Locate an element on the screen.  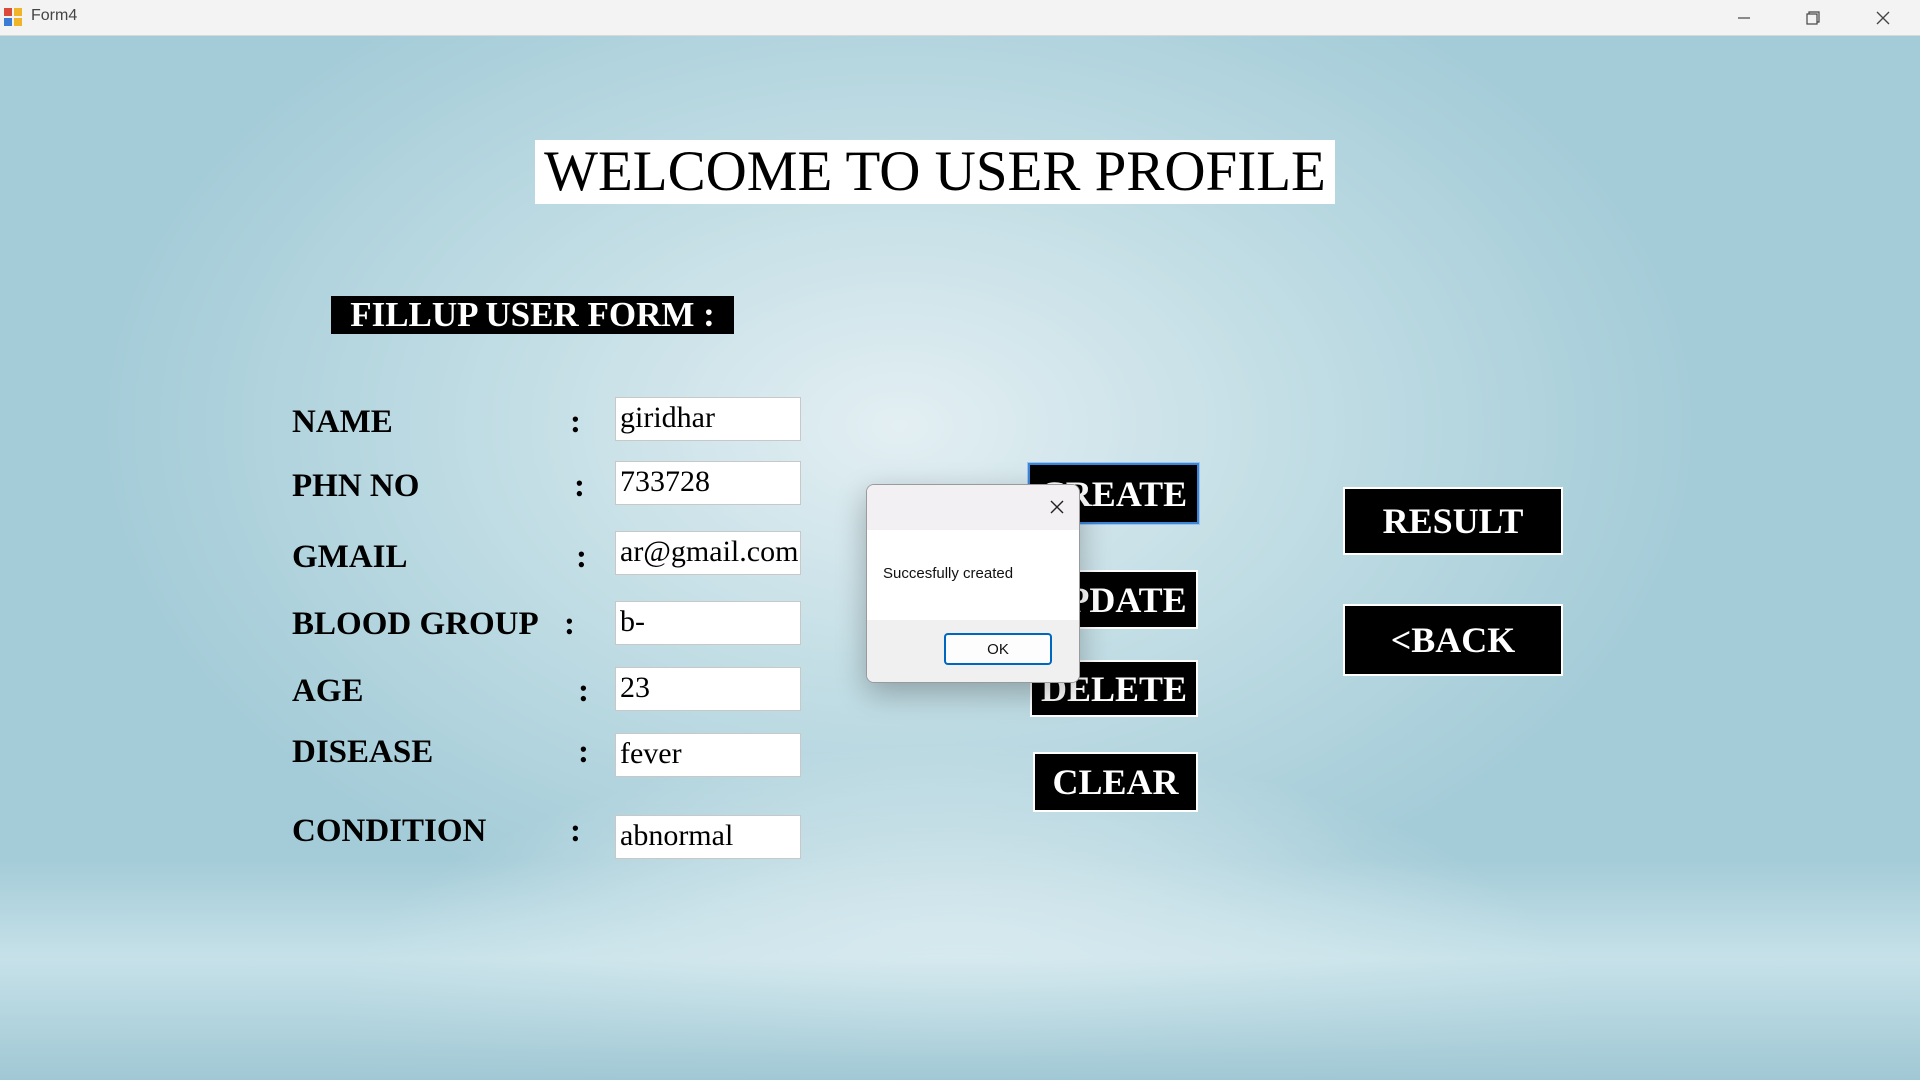
back-button: <BACK is located at coordinates (1453, 640).